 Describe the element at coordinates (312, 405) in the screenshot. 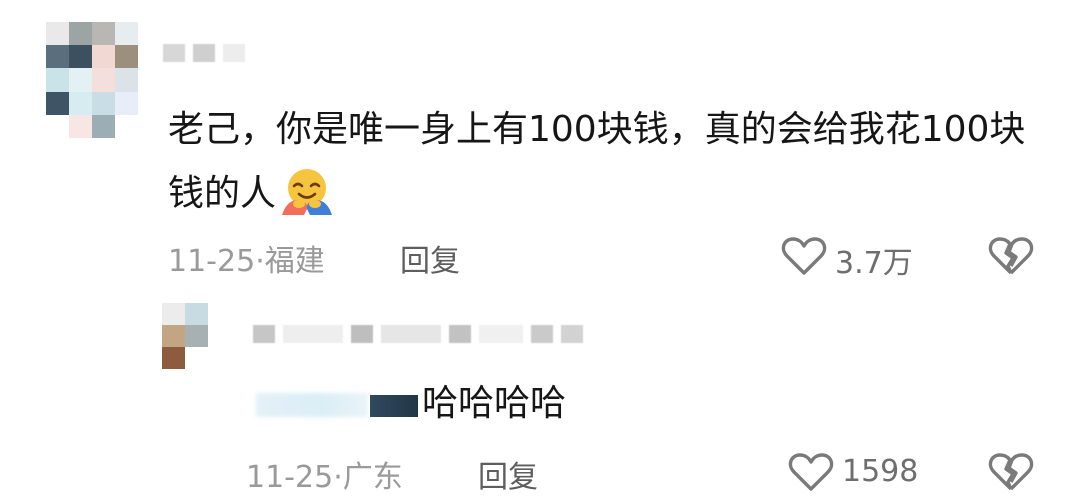

I see `mentioned-user-blurred` at that location.